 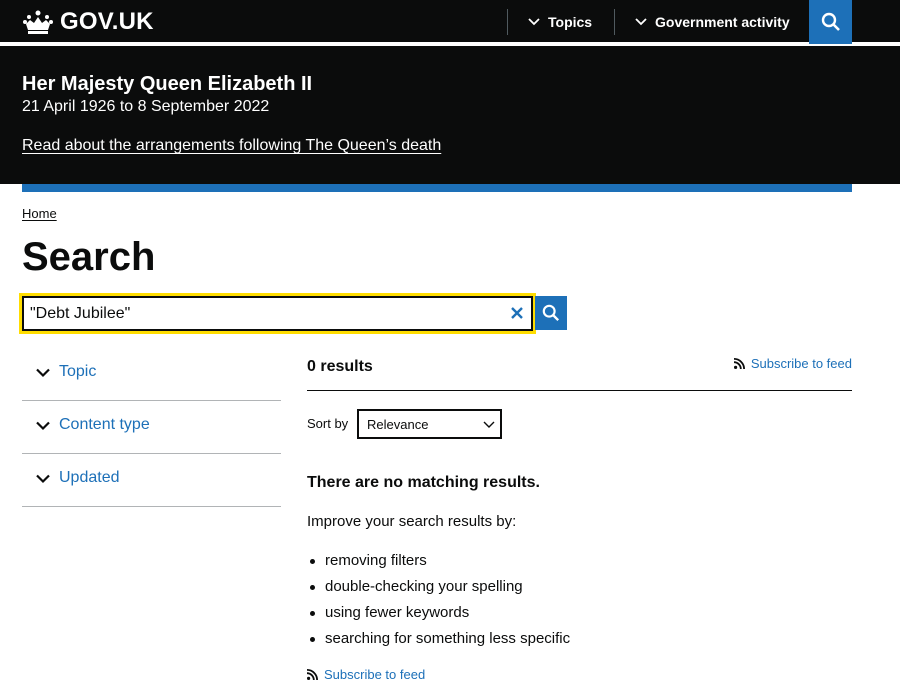 What do you see at coordinates (438, 643) in the screenshot?
I see `list-item: searching for something less specific` at bounding box center [438, 643].